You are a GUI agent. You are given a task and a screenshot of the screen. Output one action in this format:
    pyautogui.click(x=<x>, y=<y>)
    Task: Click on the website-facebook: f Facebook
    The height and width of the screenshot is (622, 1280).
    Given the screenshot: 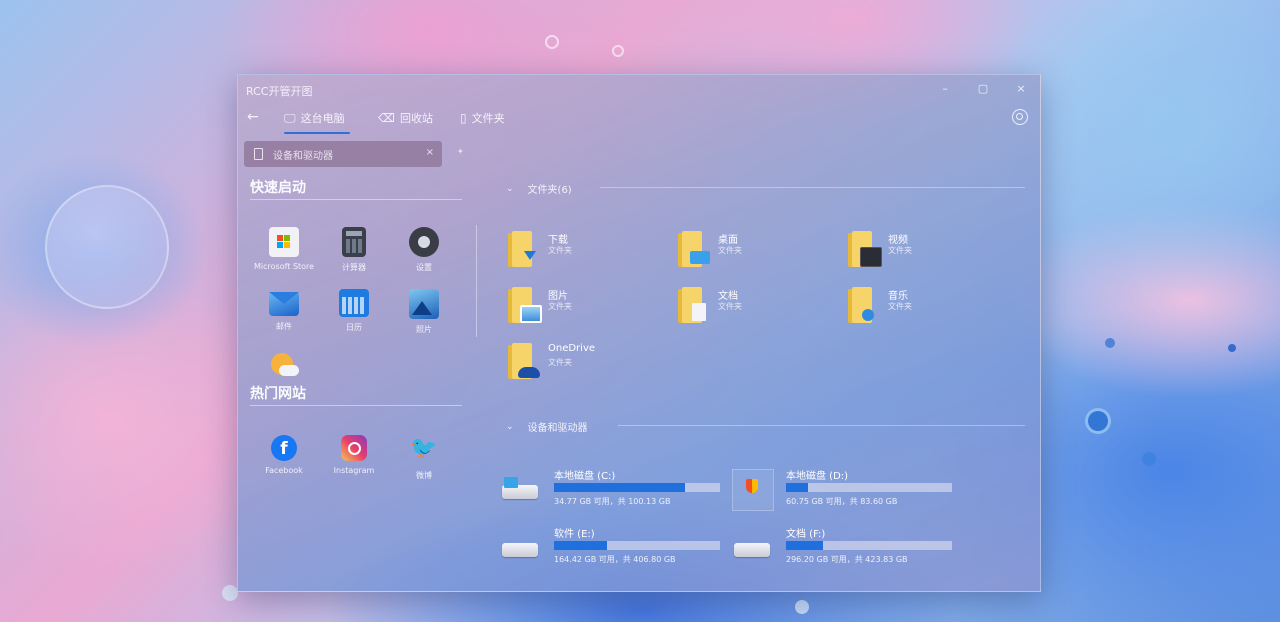 What is the action you would take?
    pyautogui.click(x=284, y=455)
    